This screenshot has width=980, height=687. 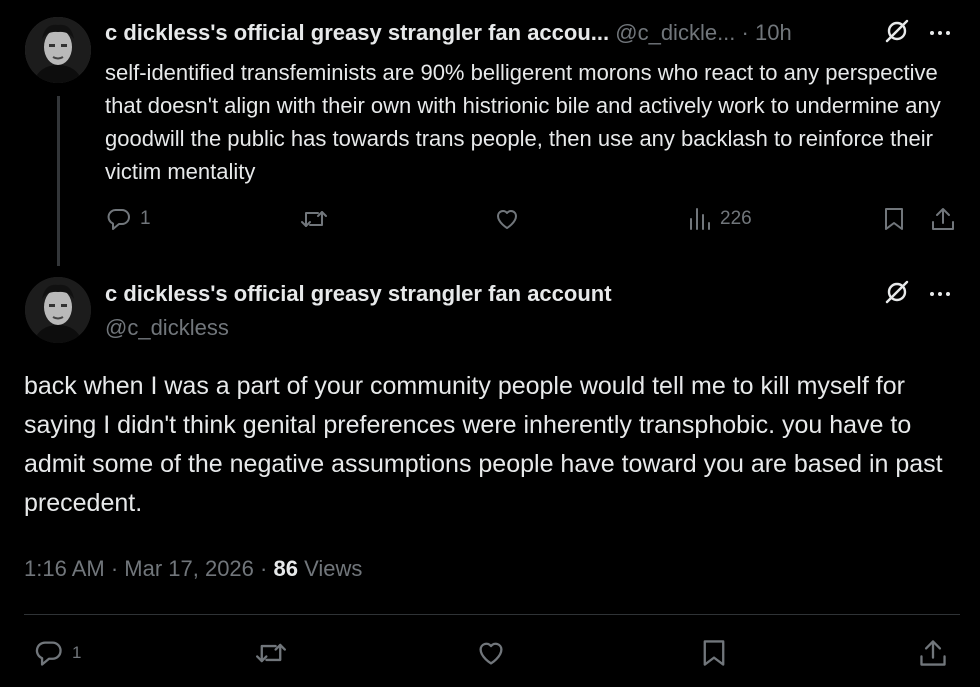 I want to click on views-label: Views, so click(x=333, y=568).